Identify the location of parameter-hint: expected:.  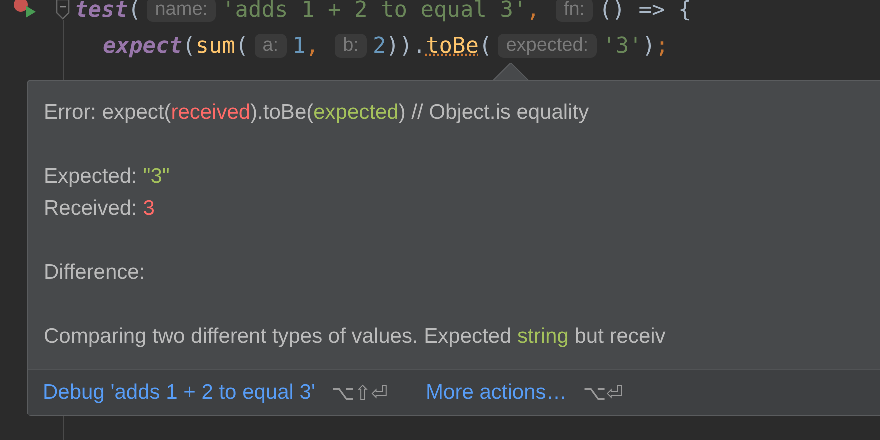
(547, 46).